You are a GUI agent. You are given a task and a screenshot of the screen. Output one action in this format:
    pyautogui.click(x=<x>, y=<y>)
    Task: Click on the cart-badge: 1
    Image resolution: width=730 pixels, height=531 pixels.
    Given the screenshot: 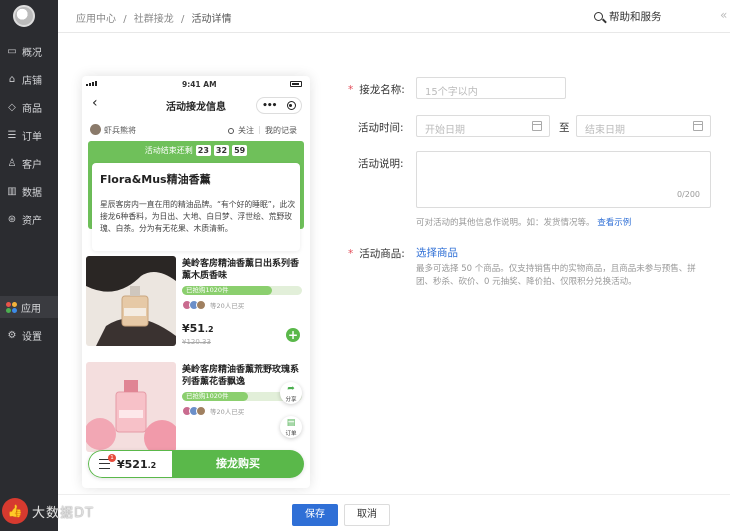 What is the action you would take?
    pyautogui.click(x=112, y=458)
    